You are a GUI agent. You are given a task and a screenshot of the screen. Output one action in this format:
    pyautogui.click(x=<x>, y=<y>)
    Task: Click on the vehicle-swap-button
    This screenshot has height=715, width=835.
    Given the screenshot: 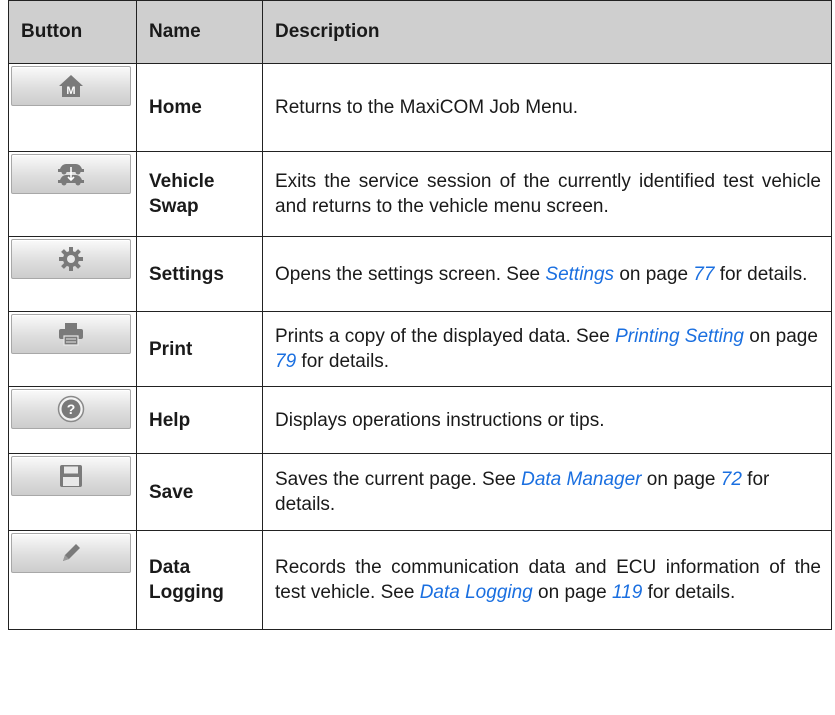 What is the action you would take?
    pyautogui.click(x=71, y=174)
    